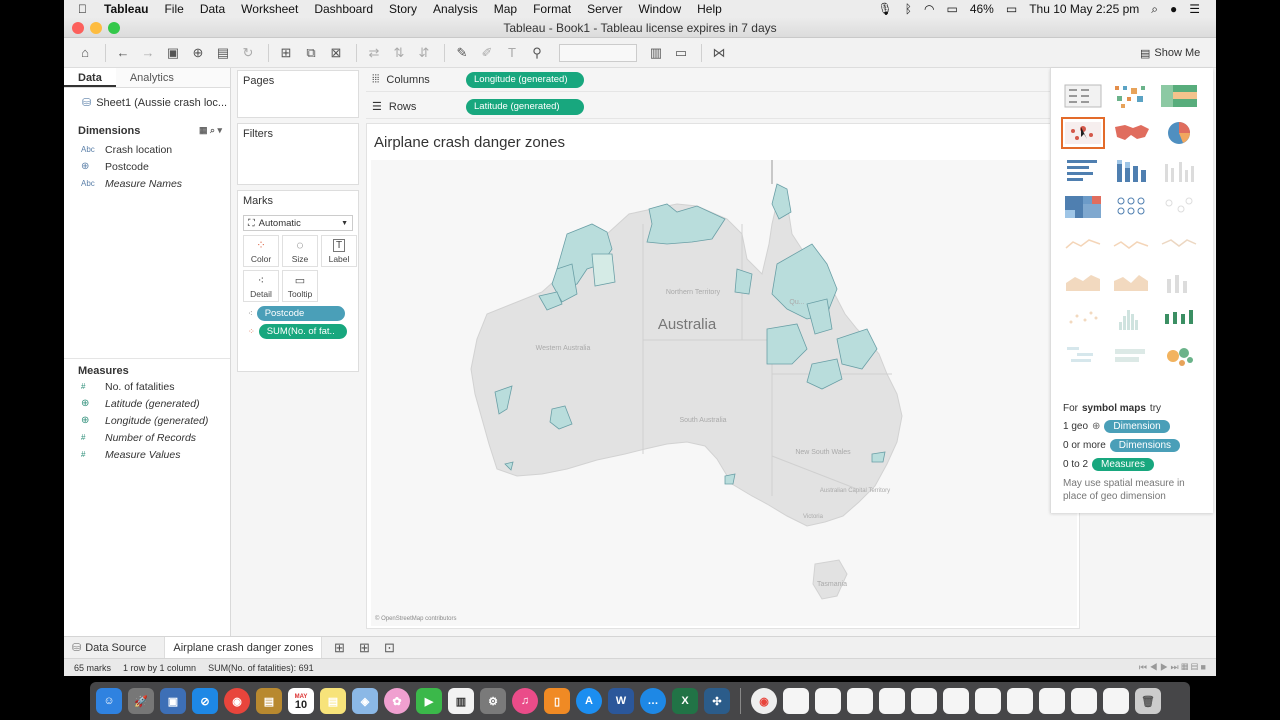  Describe the element at coordinates (1083, 170) in the screenshot. I see `chart-horizontal-bars` at that location.